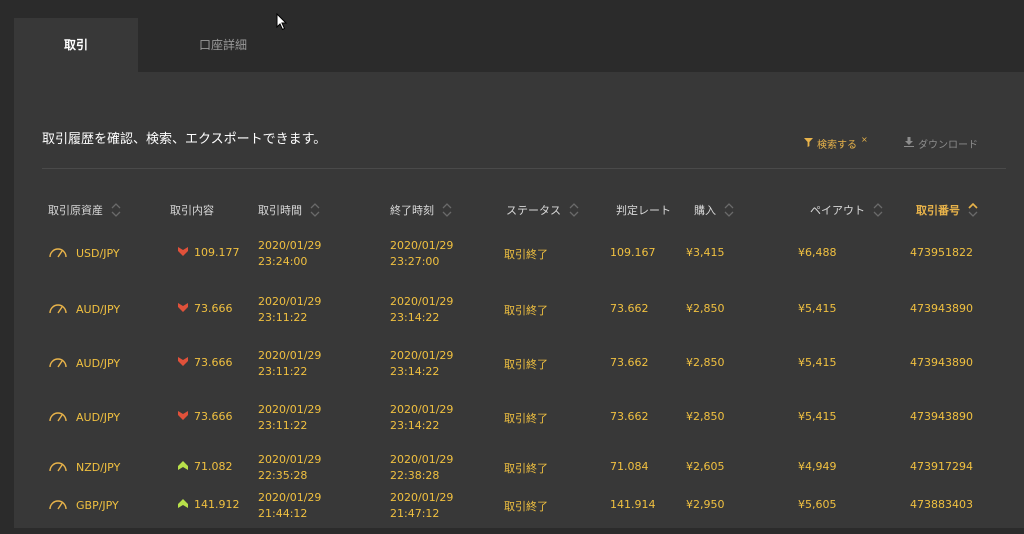  Describe the element at coordinates (941, 466) in the screenshot. I see `trade-id-cell: 473917294` at that location.